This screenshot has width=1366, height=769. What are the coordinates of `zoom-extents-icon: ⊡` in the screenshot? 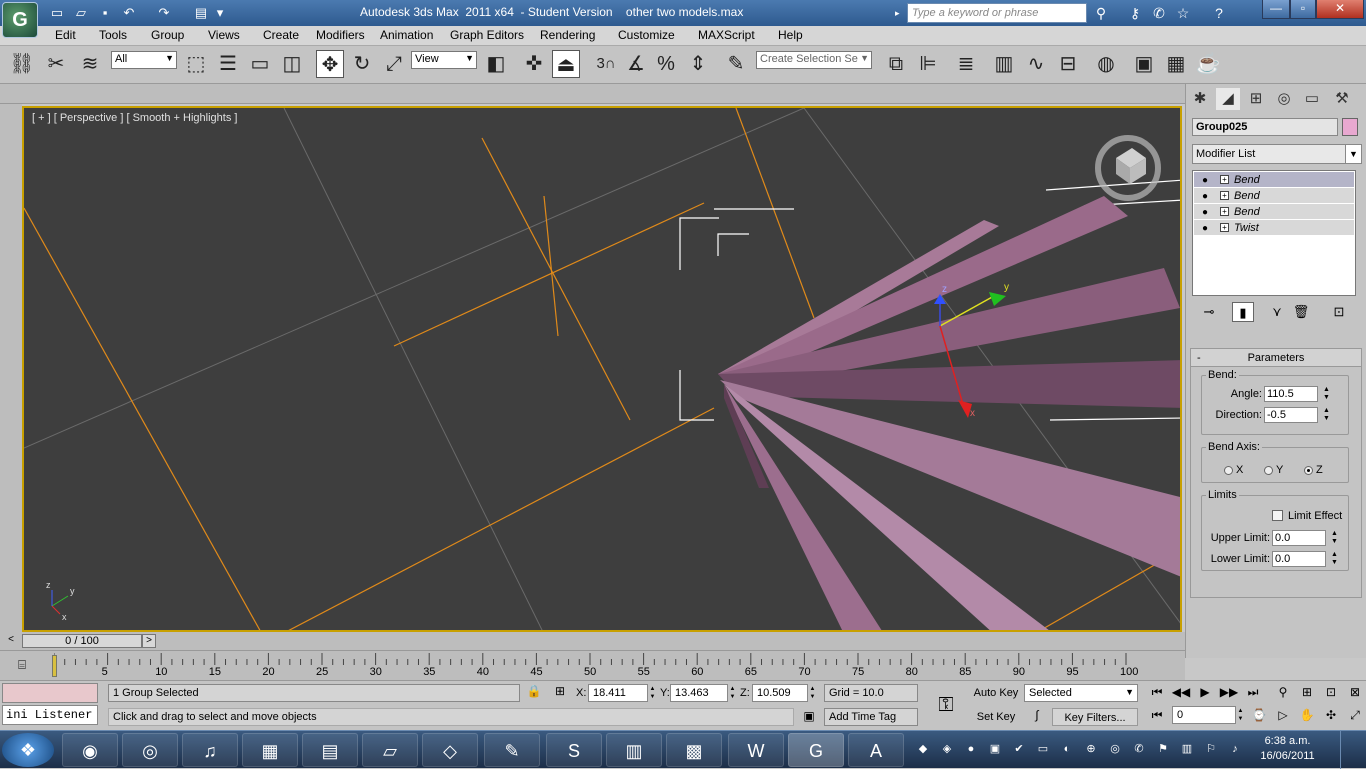 It's located at (1331, 692).